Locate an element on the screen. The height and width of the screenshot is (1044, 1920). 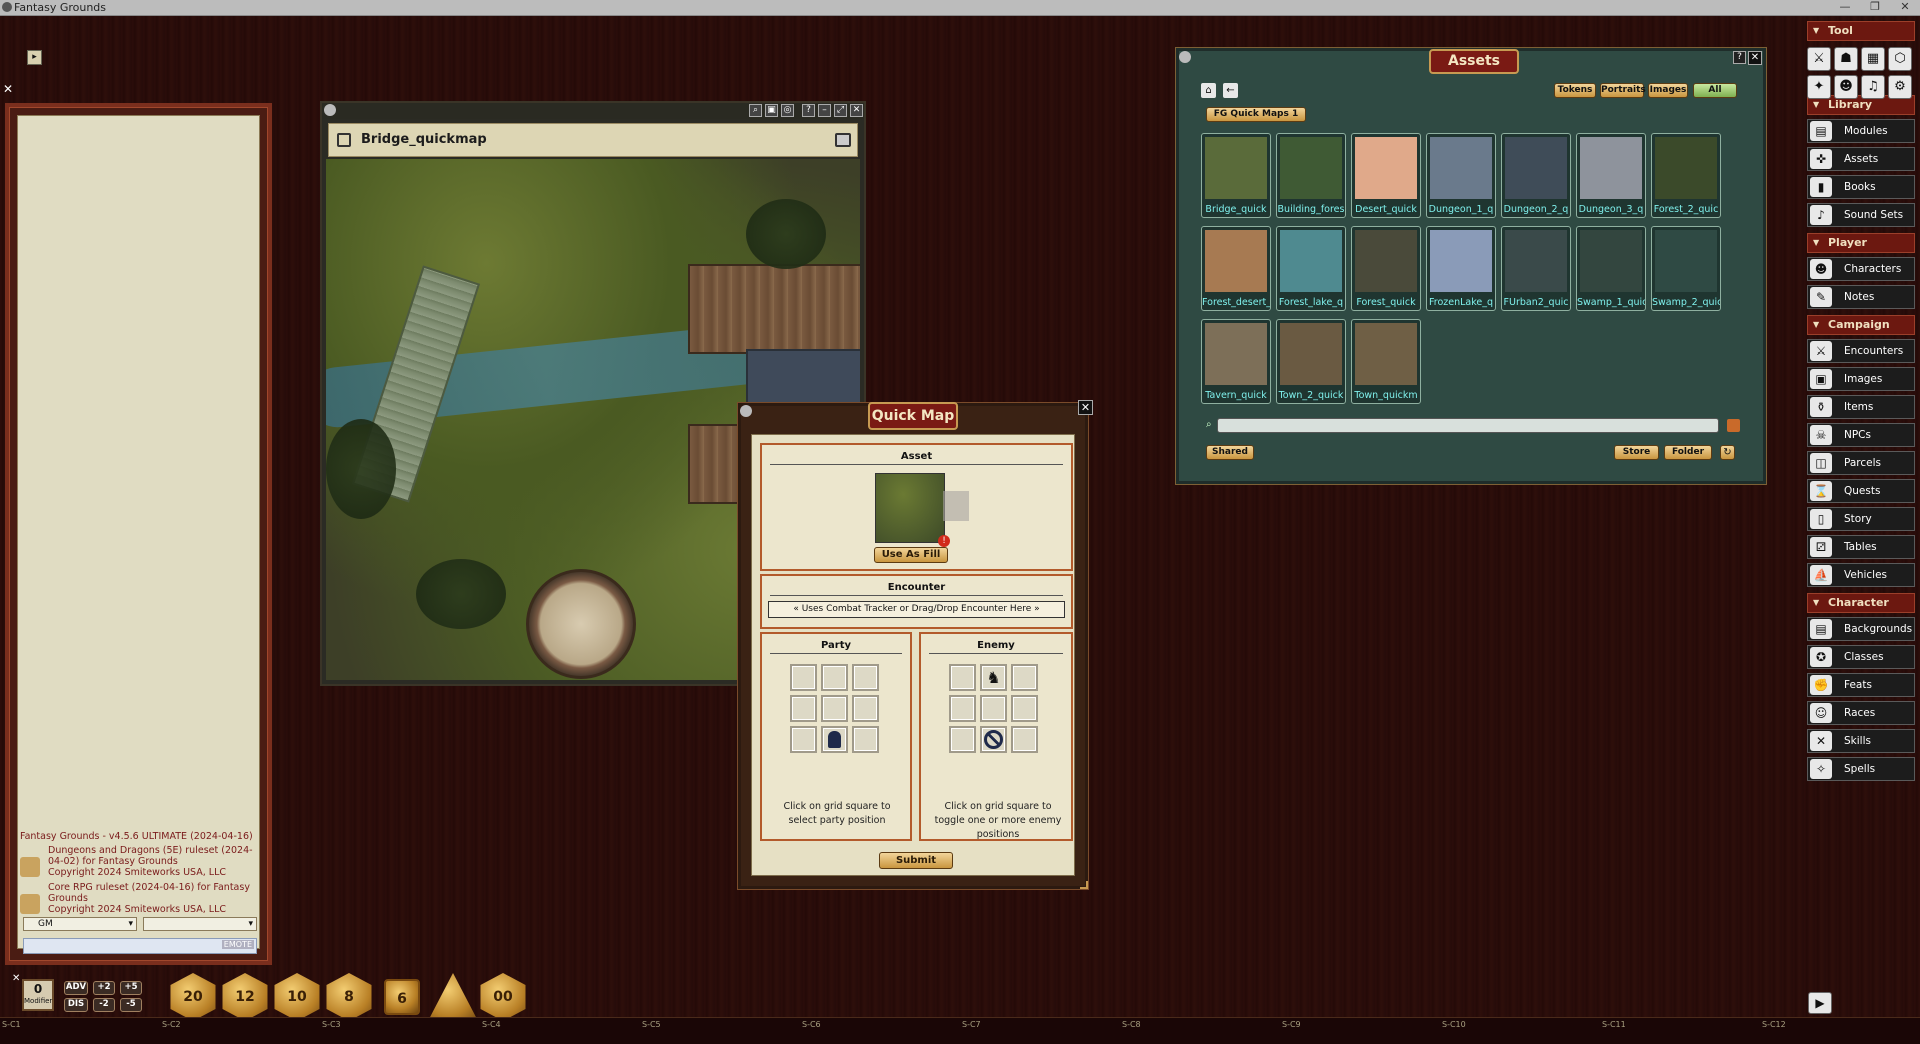
asset-tile: FUrban2_quic is located at coordinates (1536, 268).